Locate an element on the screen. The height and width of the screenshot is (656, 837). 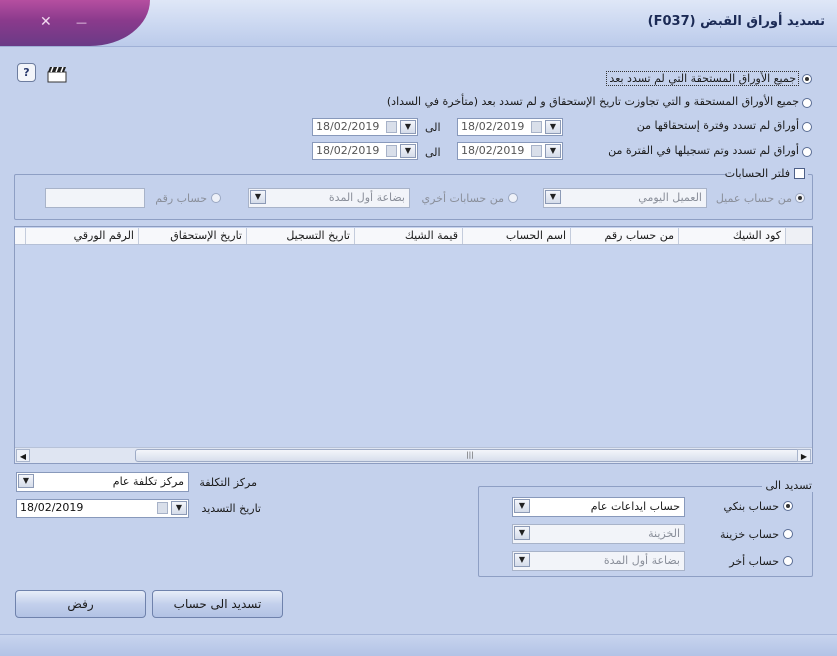
to-word-2: الى is located at coordinates (433, 152).